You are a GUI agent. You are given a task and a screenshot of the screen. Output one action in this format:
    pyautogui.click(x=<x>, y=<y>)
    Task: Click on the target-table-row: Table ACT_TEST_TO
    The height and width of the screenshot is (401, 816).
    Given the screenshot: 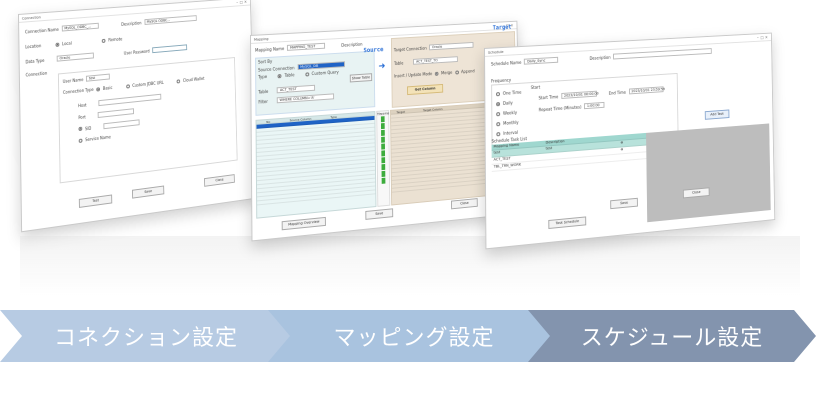 What is the action you would take?
    pyautogui.click(x=426, y=61)
    